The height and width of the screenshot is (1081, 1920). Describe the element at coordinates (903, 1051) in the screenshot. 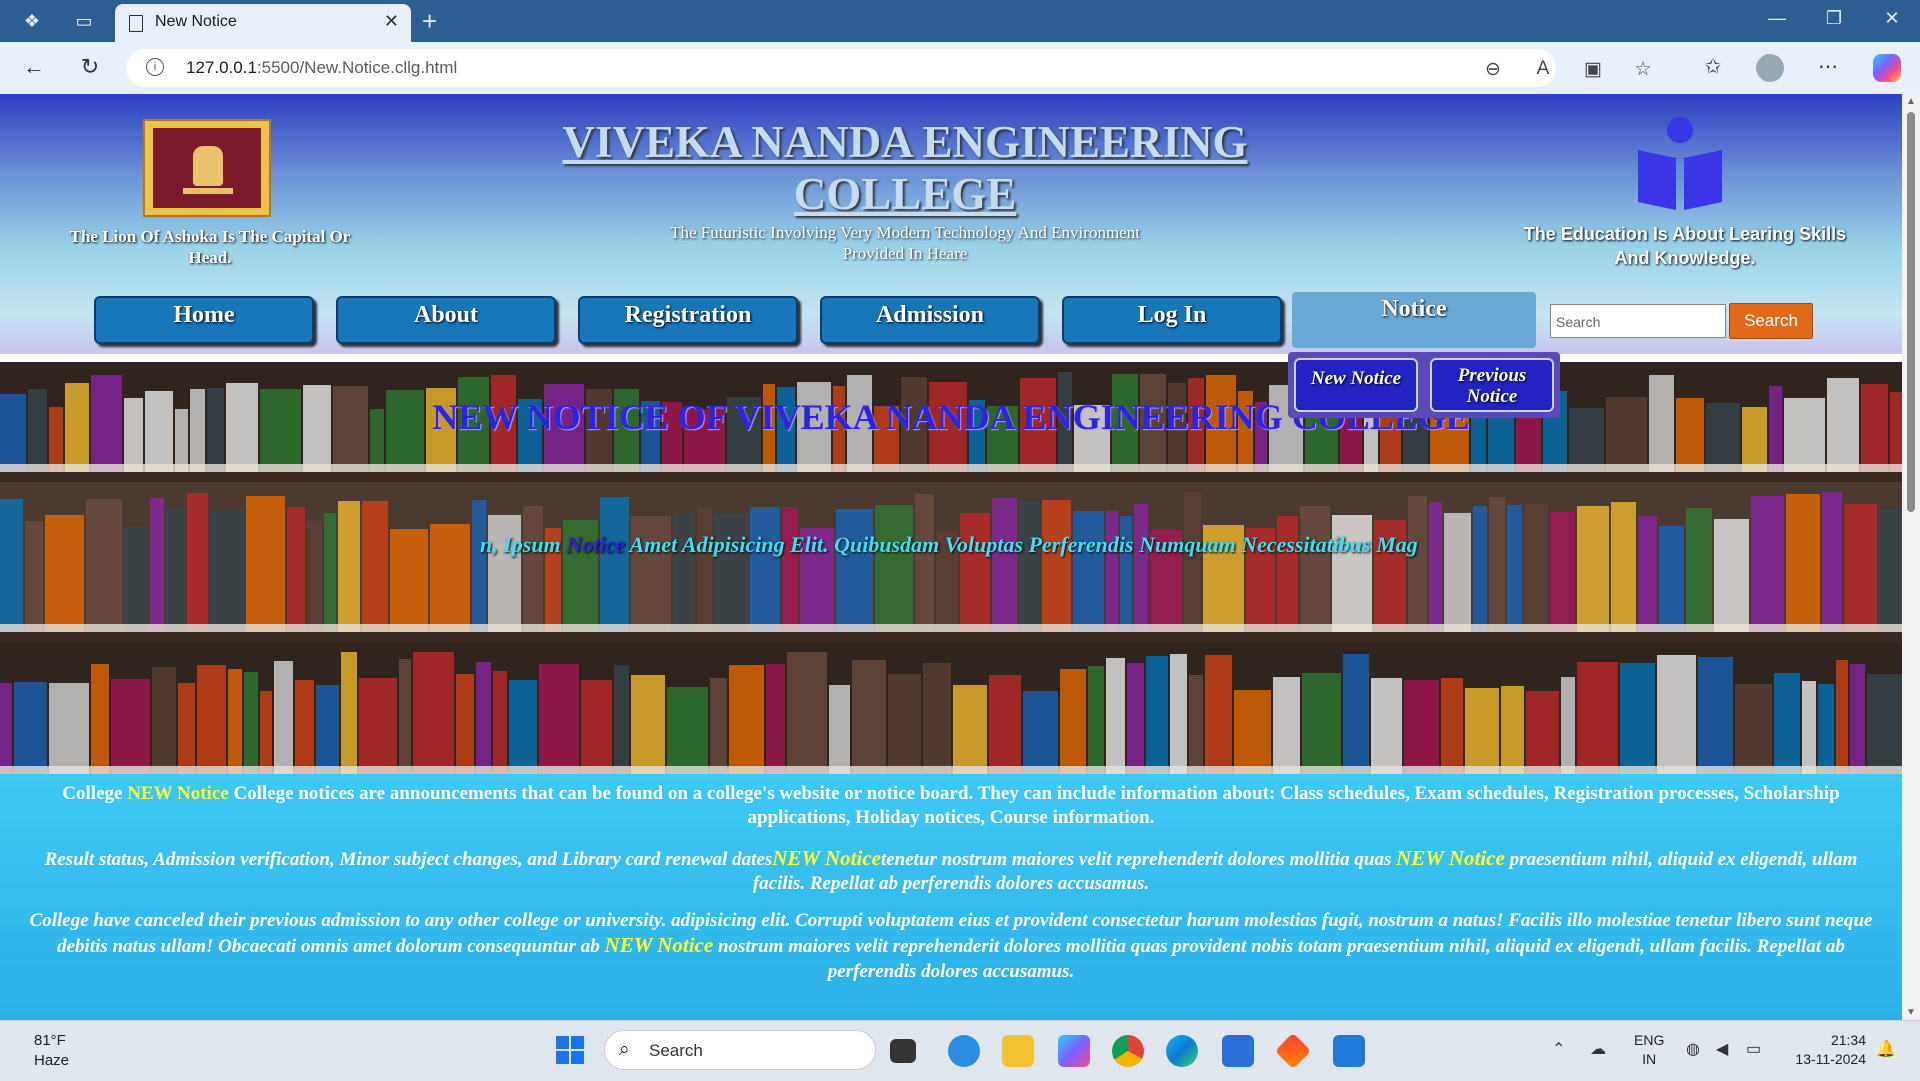

I see `task-view-icon` at that location.